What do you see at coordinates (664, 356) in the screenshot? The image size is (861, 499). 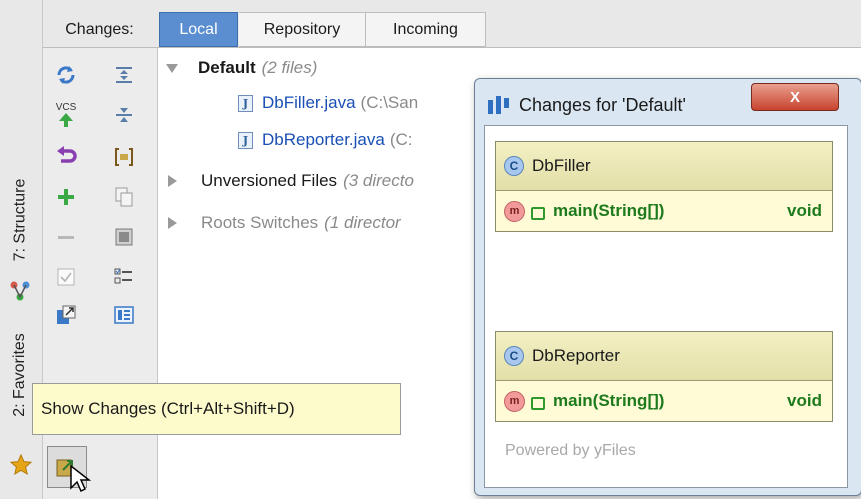 I see `class-node-header: C DbReporter` at bounding box center [664, 356].